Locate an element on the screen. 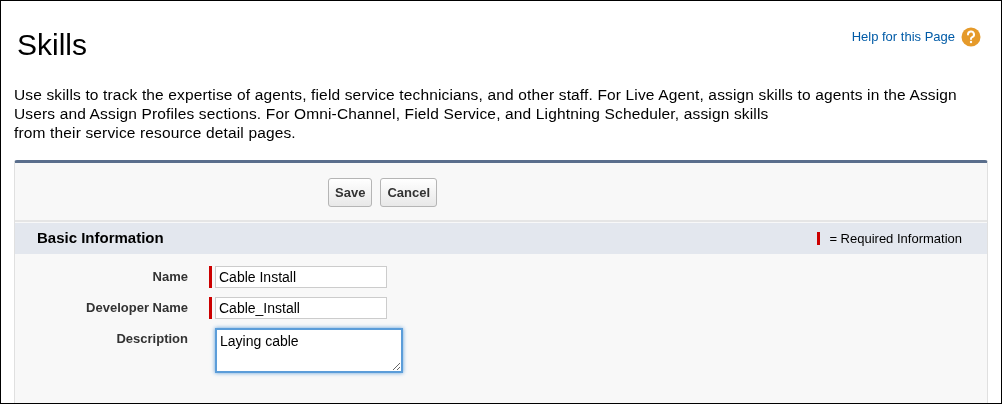 The image size is (1002, 404). section-title: Basic Information is located at coordinates (100, 238).